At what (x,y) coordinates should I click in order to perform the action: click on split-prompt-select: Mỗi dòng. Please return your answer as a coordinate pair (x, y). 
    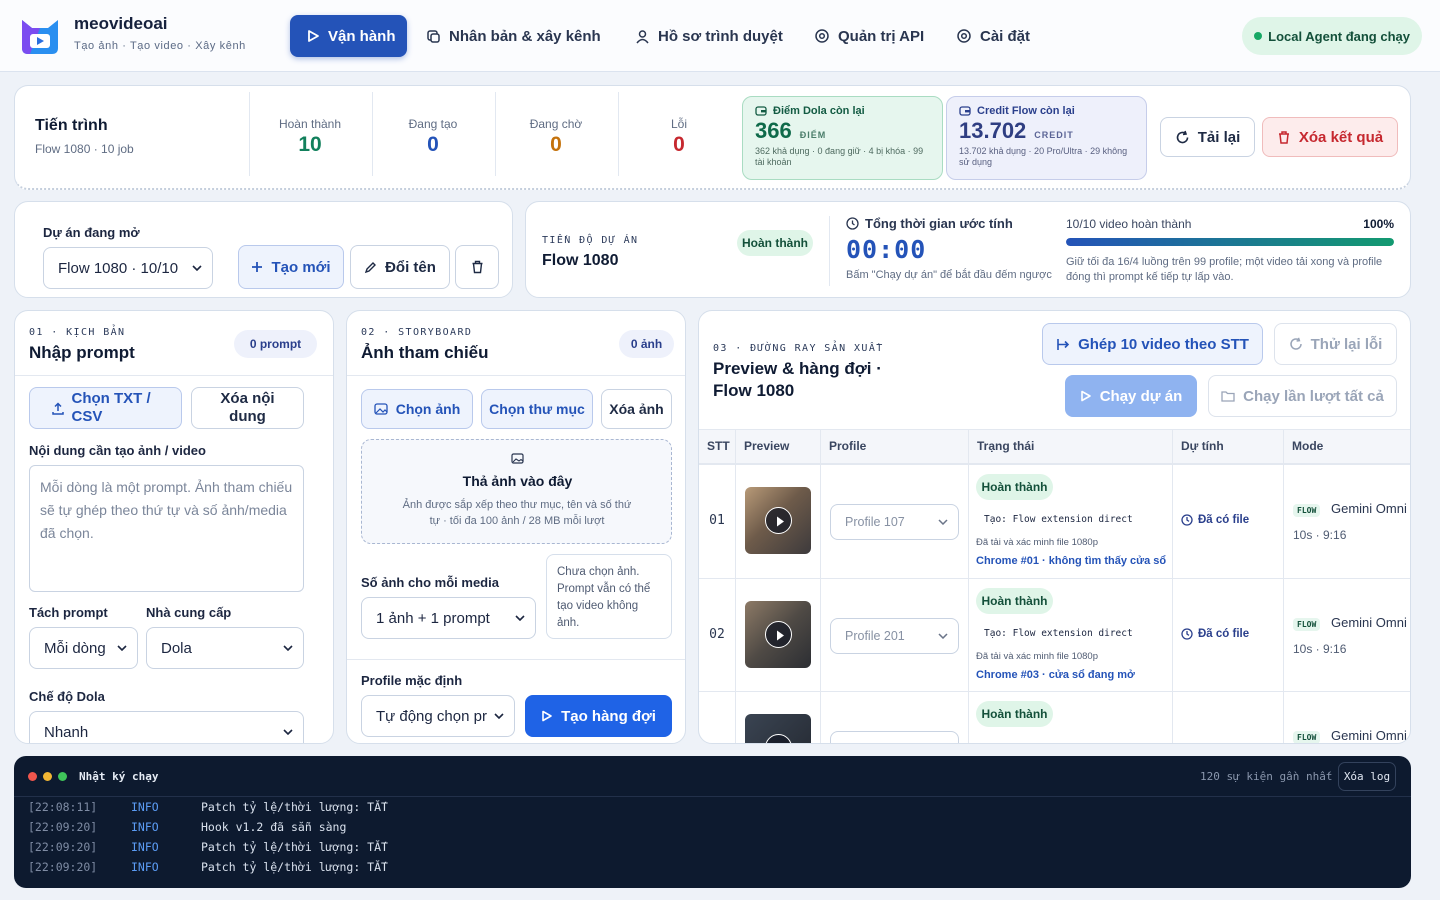
    Looking at the image, I should click on (83, 648).